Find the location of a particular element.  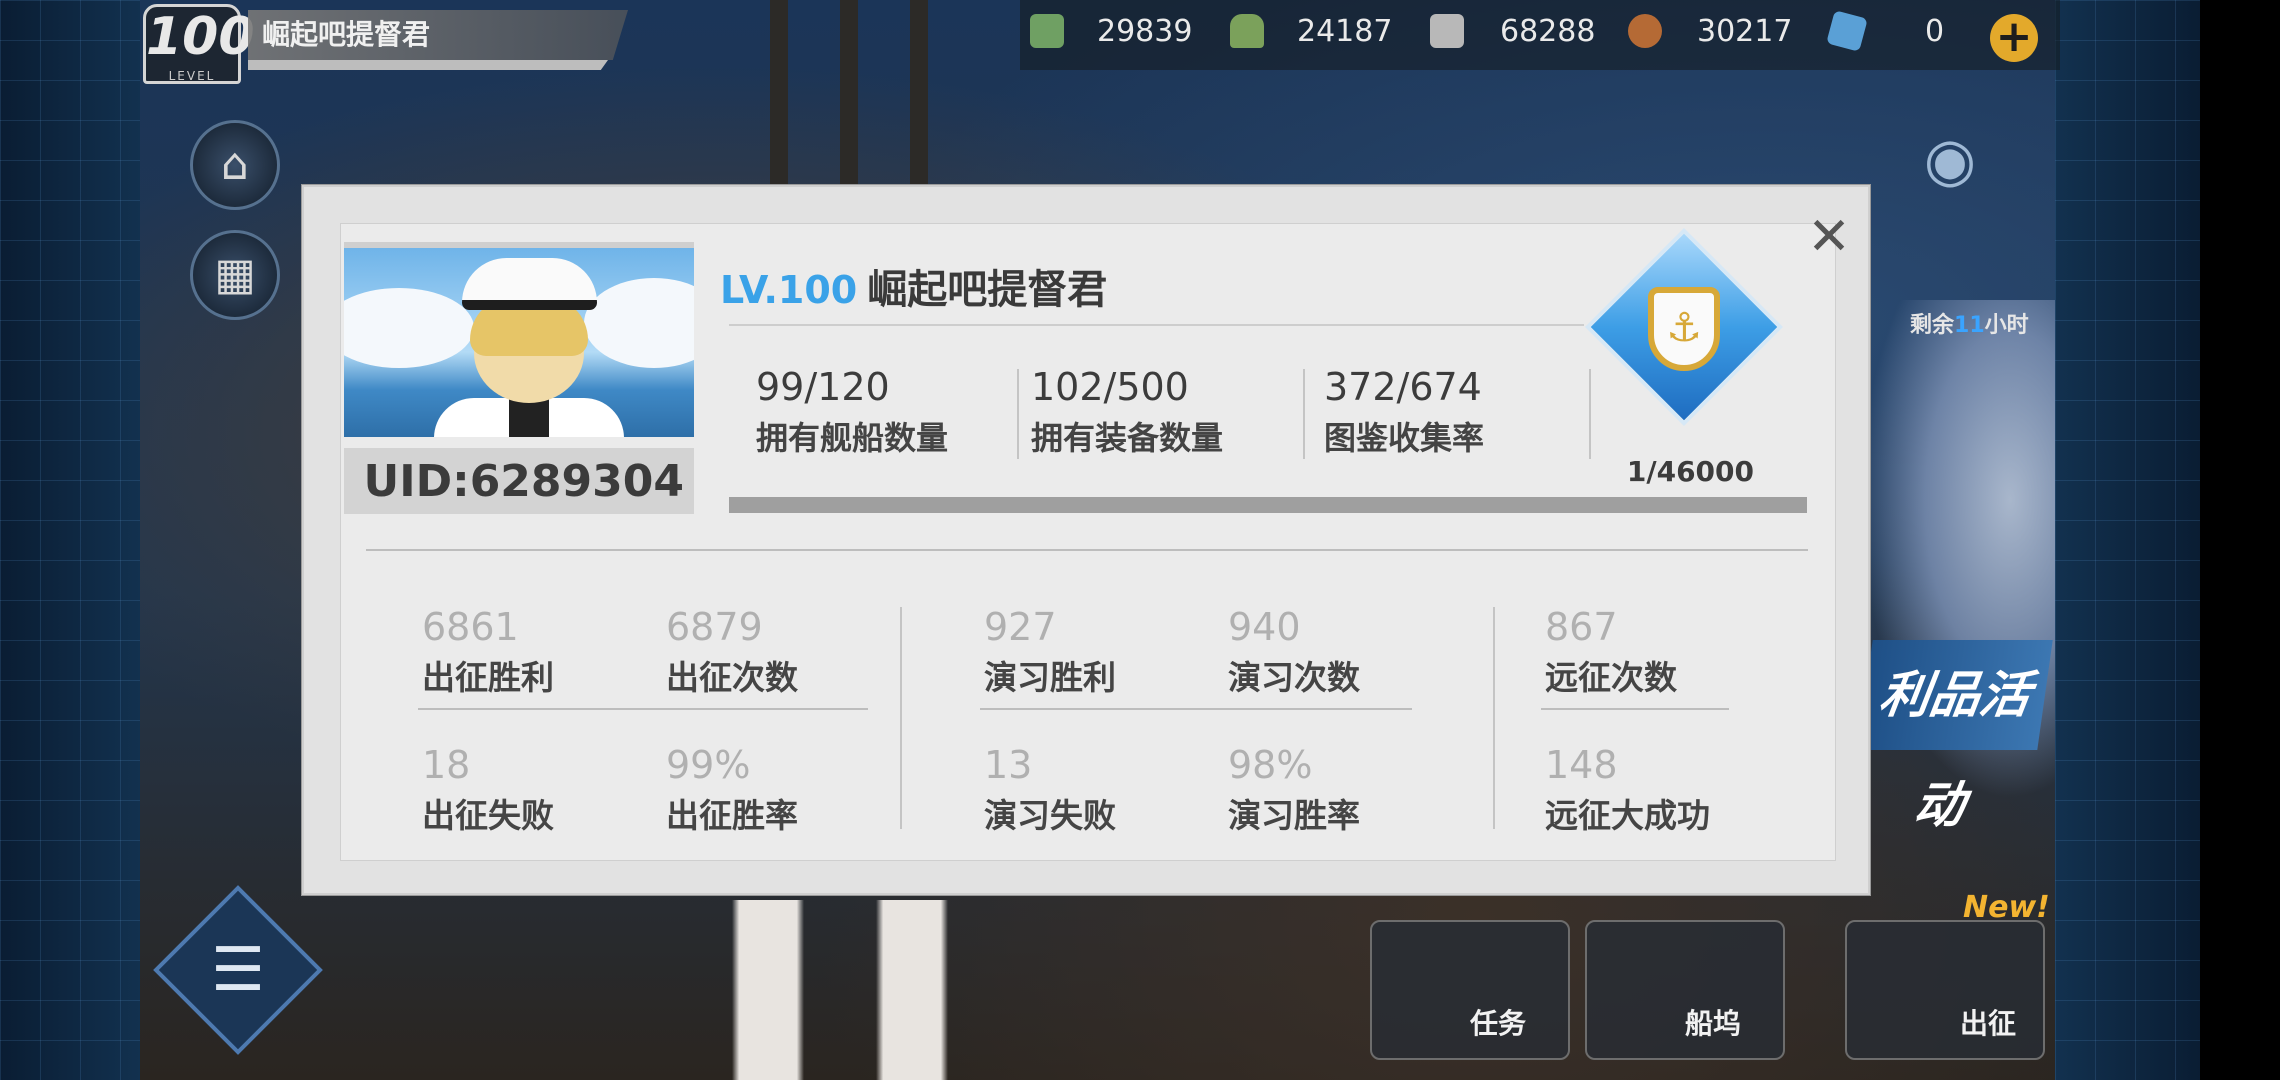

hud-player-name: 崛起吧提督君 is located at coordinates (346, 34).